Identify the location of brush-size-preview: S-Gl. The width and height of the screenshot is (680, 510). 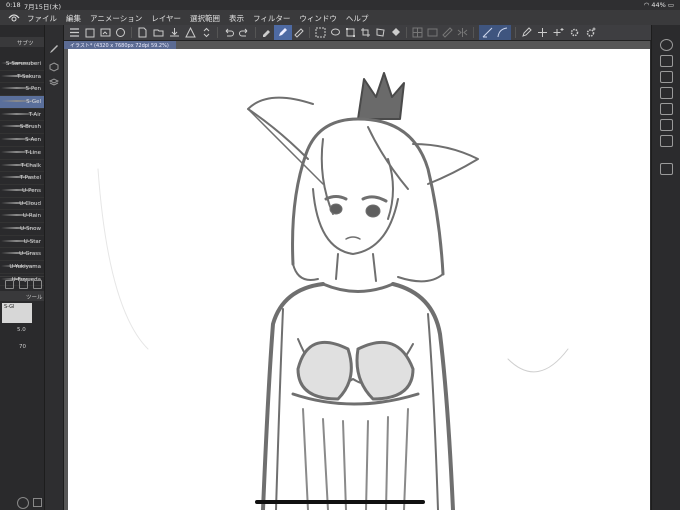
(17, 313).